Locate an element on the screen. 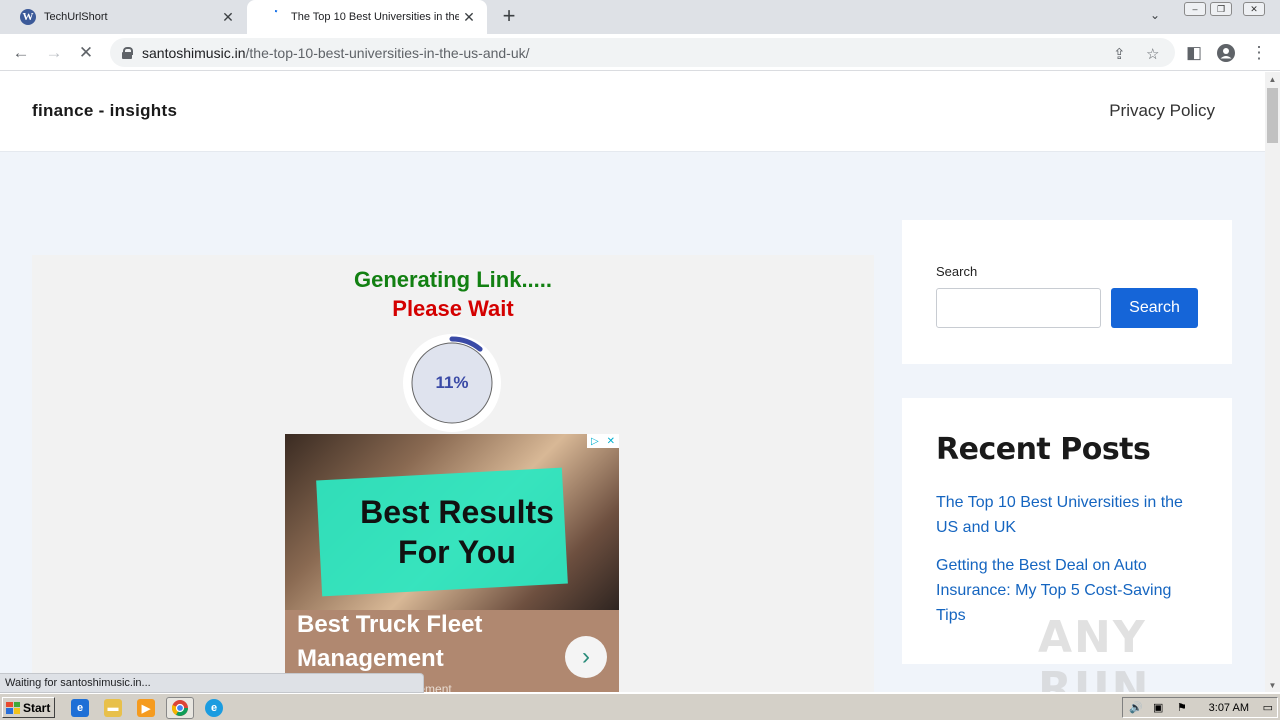 This screenshot has width=1280, height=720. scroll-down-arrow-icon: ▼ is located at coordinates (1272, 685).